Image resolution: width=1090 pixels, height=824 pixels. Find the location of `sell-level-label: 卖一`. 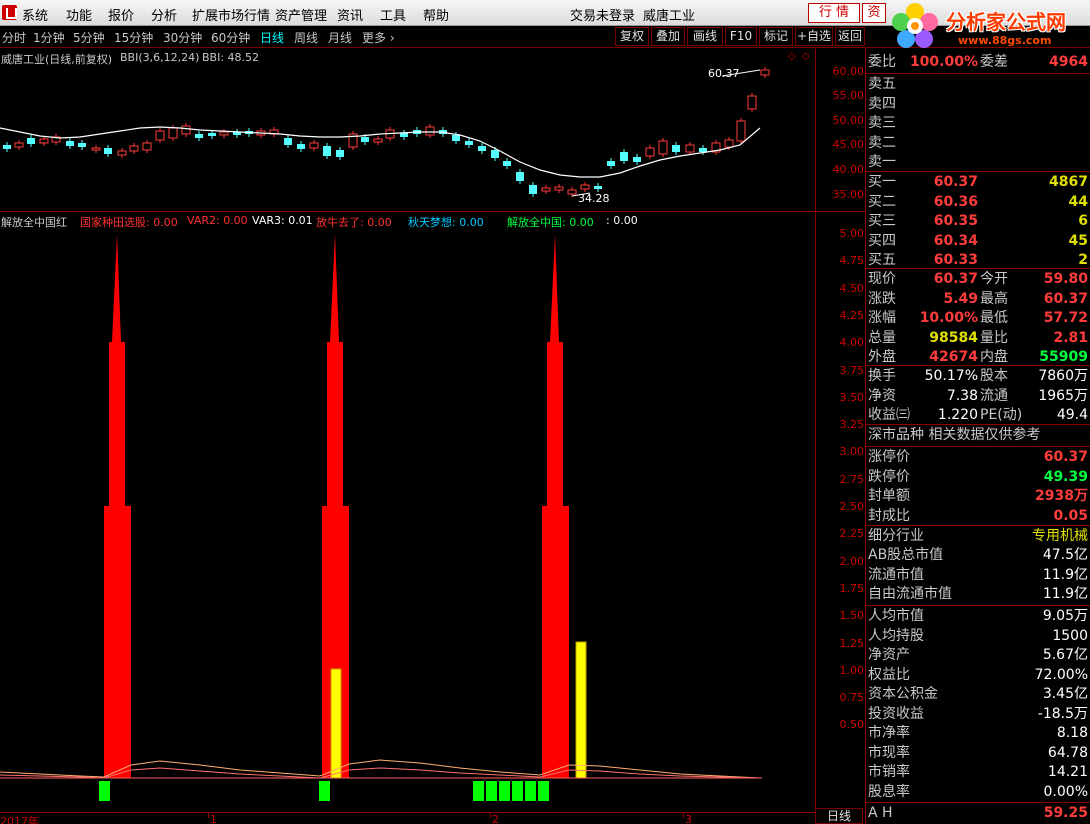

sell-level-label: 卖一 is located at coordinates (882, 162).